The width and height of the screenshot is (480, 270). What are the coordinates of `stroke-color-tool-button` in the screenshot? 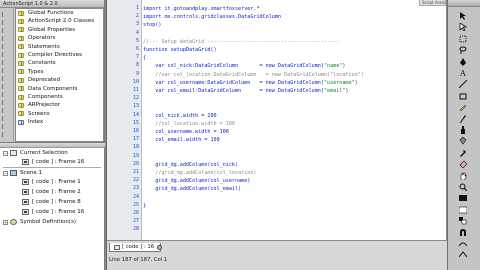 It's located at (463, 197).